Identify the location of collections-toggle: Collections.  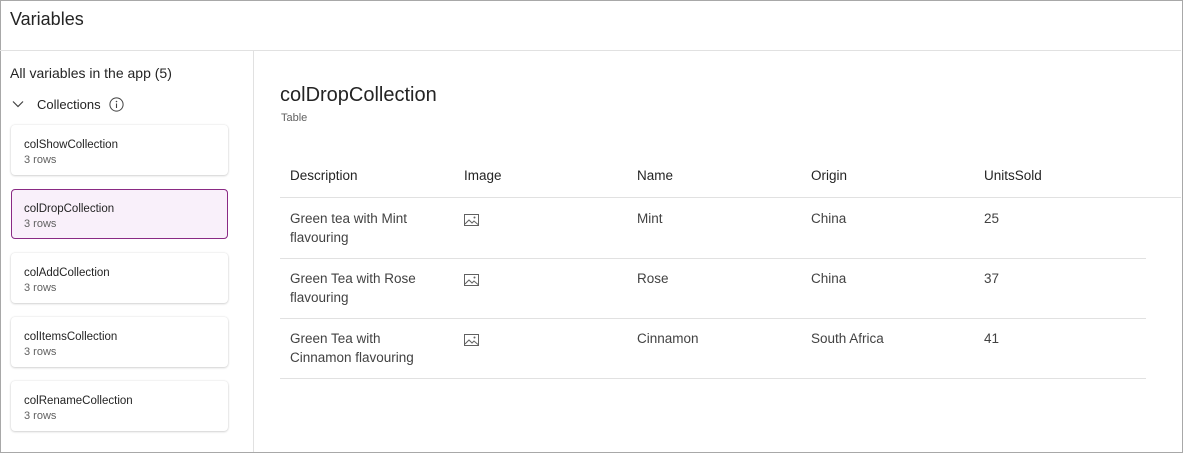
(67, 104).